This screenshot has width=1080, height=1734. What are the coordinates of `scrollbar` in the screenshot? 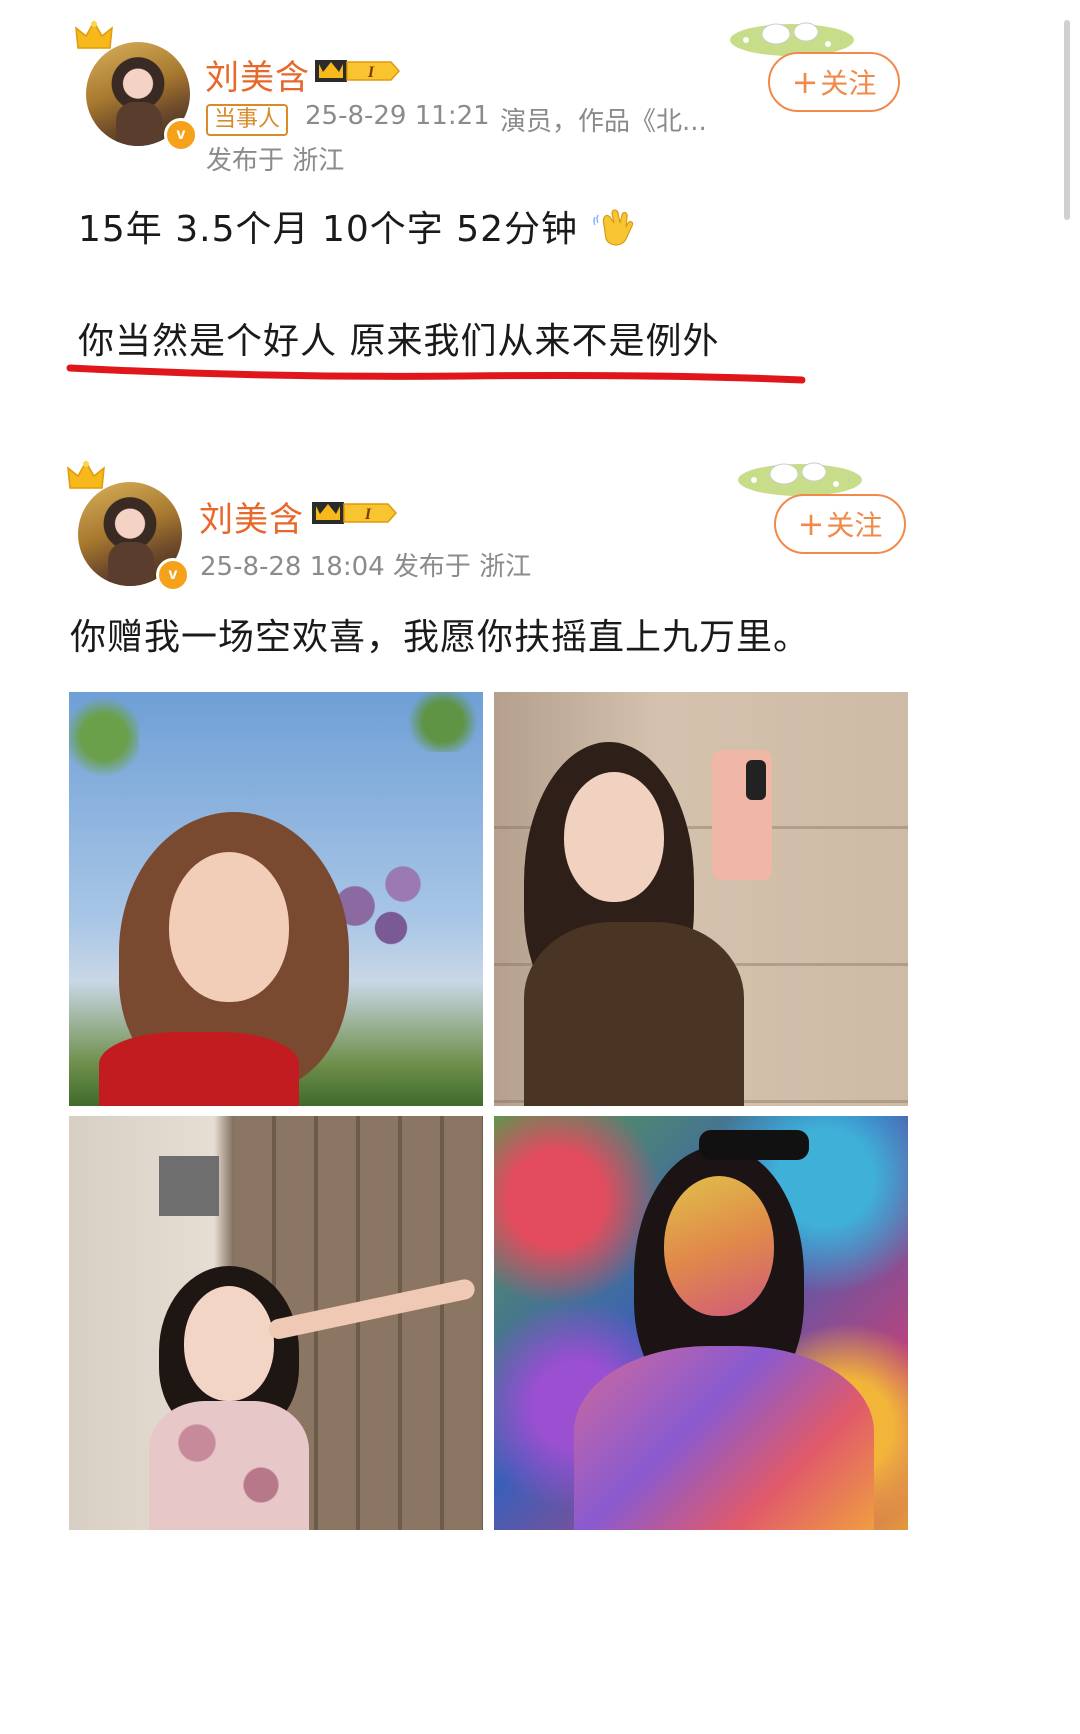 It's located at (1067, 120).